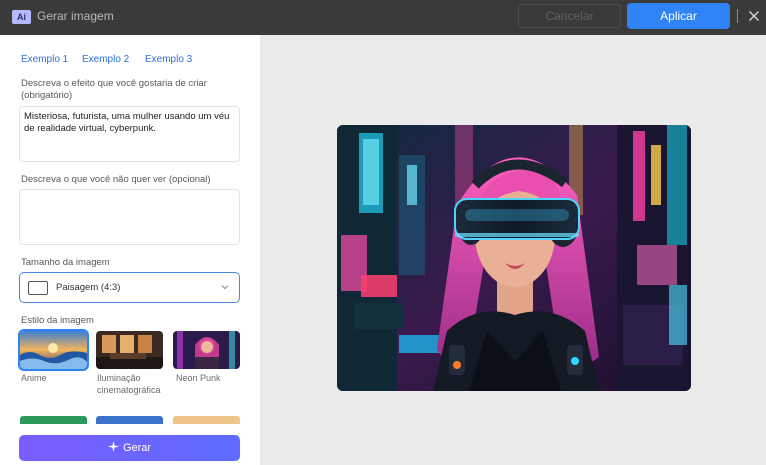 This screenshot has width=766, height=465. I want to click on style-cinematic-thumbnail, so click(129, 350).